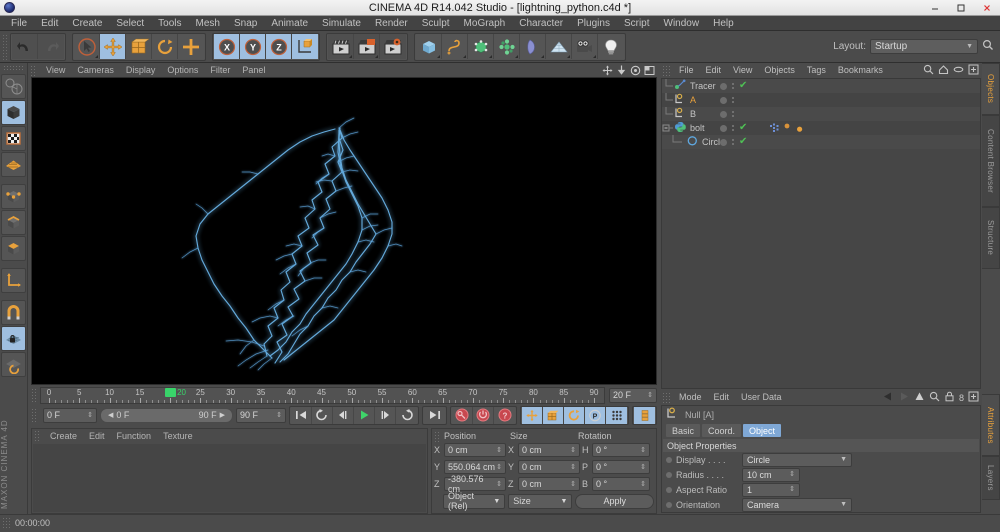 Image resolution: width=1000 pixels, height=532 pixels. I want to click on ellipse-icon, so click(958, 71).